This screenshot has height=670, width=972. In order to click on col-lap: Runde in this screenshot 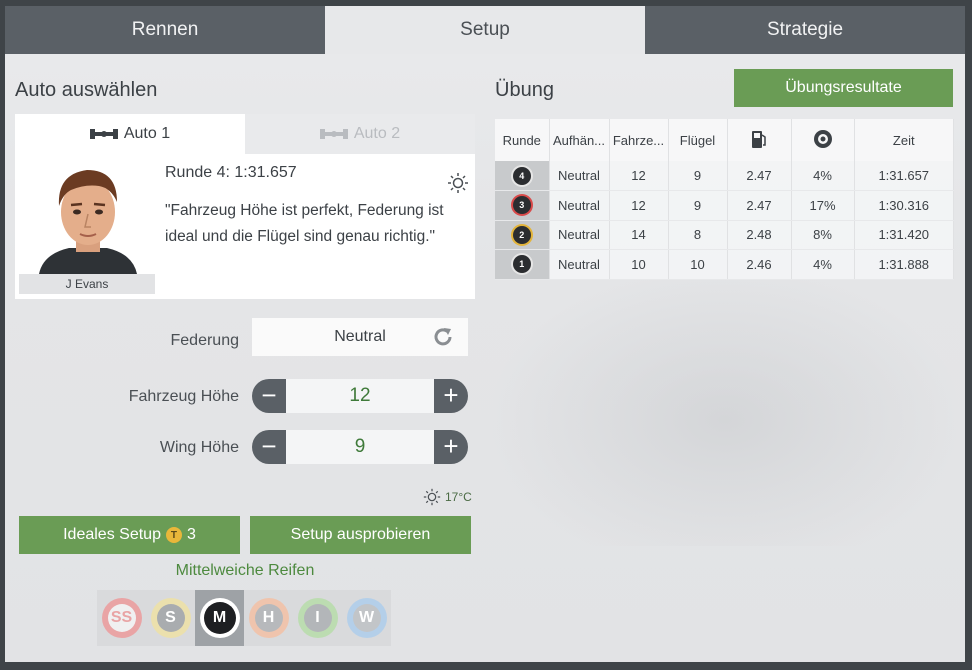, I will do `click(522, 140)`.